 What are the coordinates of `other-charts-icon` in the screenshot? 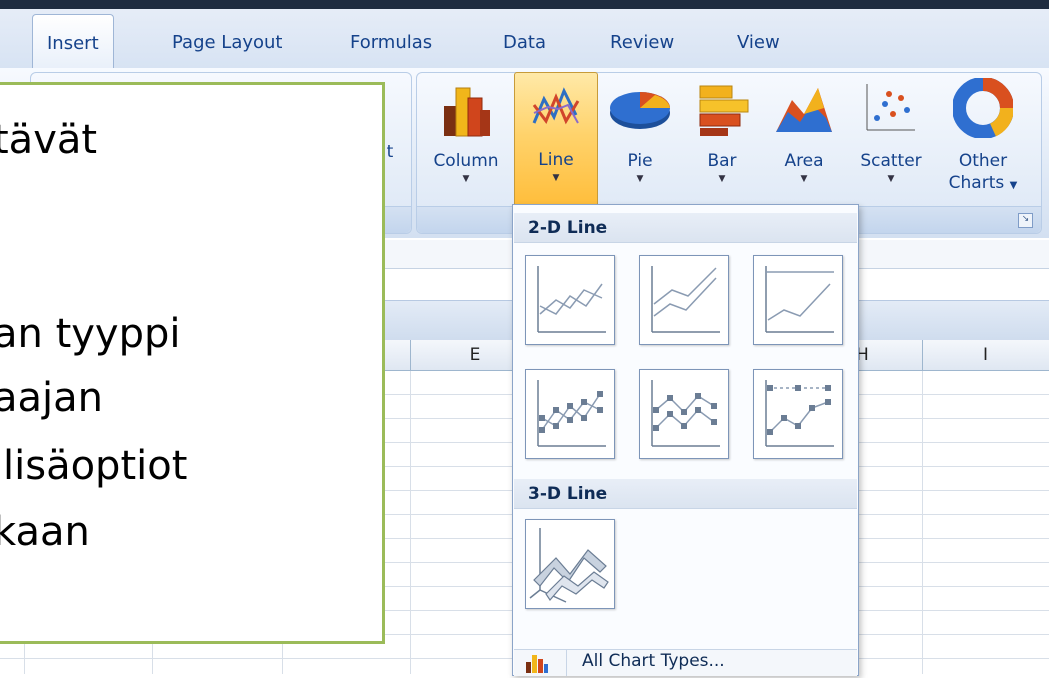 It's located at (983, 108).